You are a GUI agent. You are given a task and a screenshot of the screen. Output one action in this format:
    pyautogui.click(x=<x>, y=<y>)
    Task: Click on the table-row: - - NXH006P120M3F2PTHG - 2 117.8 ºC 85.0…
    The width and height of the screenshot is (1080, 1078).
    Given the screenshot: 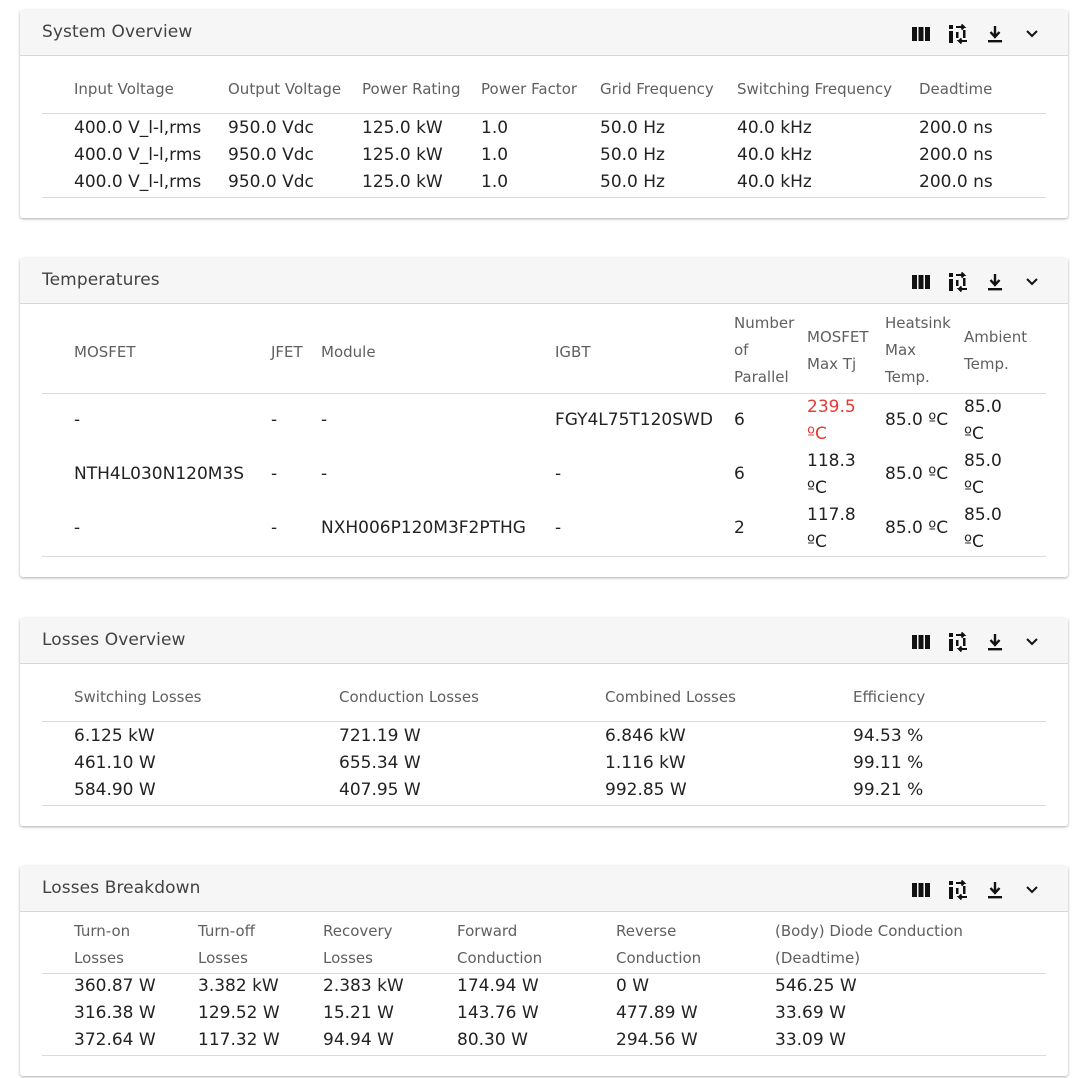 What is the action you would take?
    pyautogui.click(x=544, y=529)
    